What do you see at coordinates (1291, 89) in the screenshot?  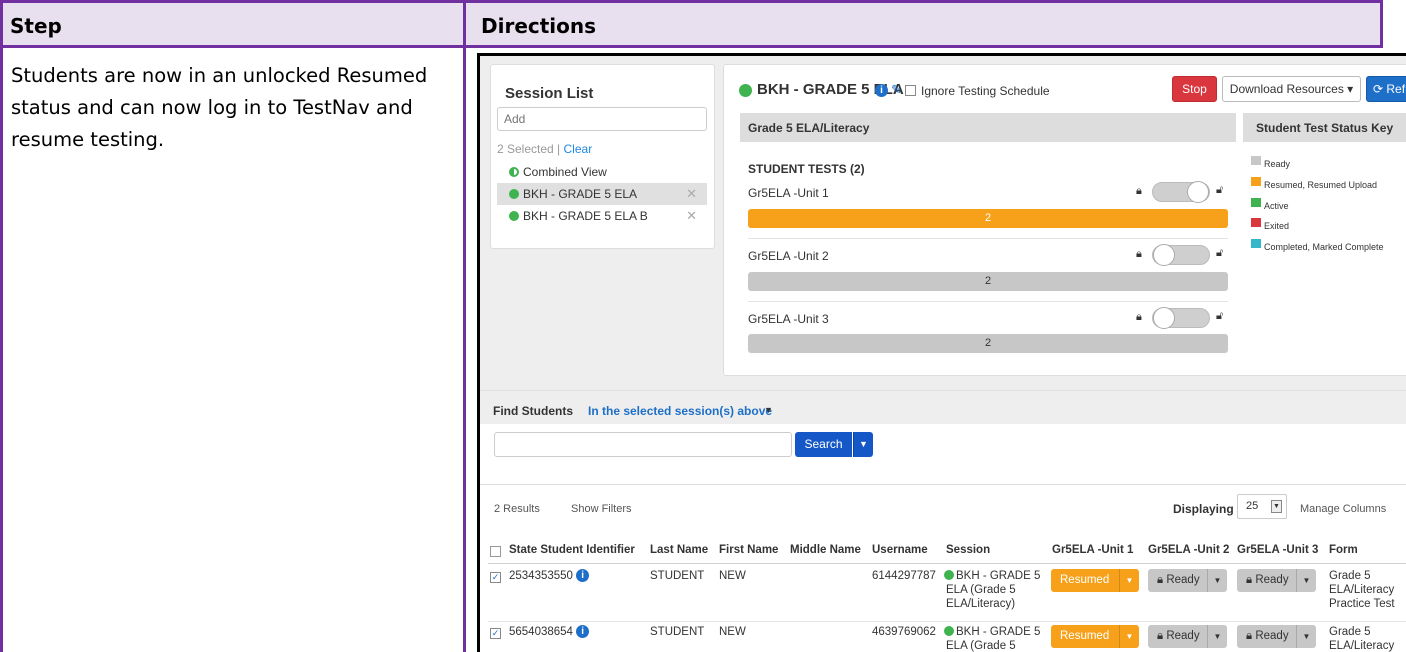 I see `download-resources-button: Download Resources ▾` at bounding box center [1291, 89].